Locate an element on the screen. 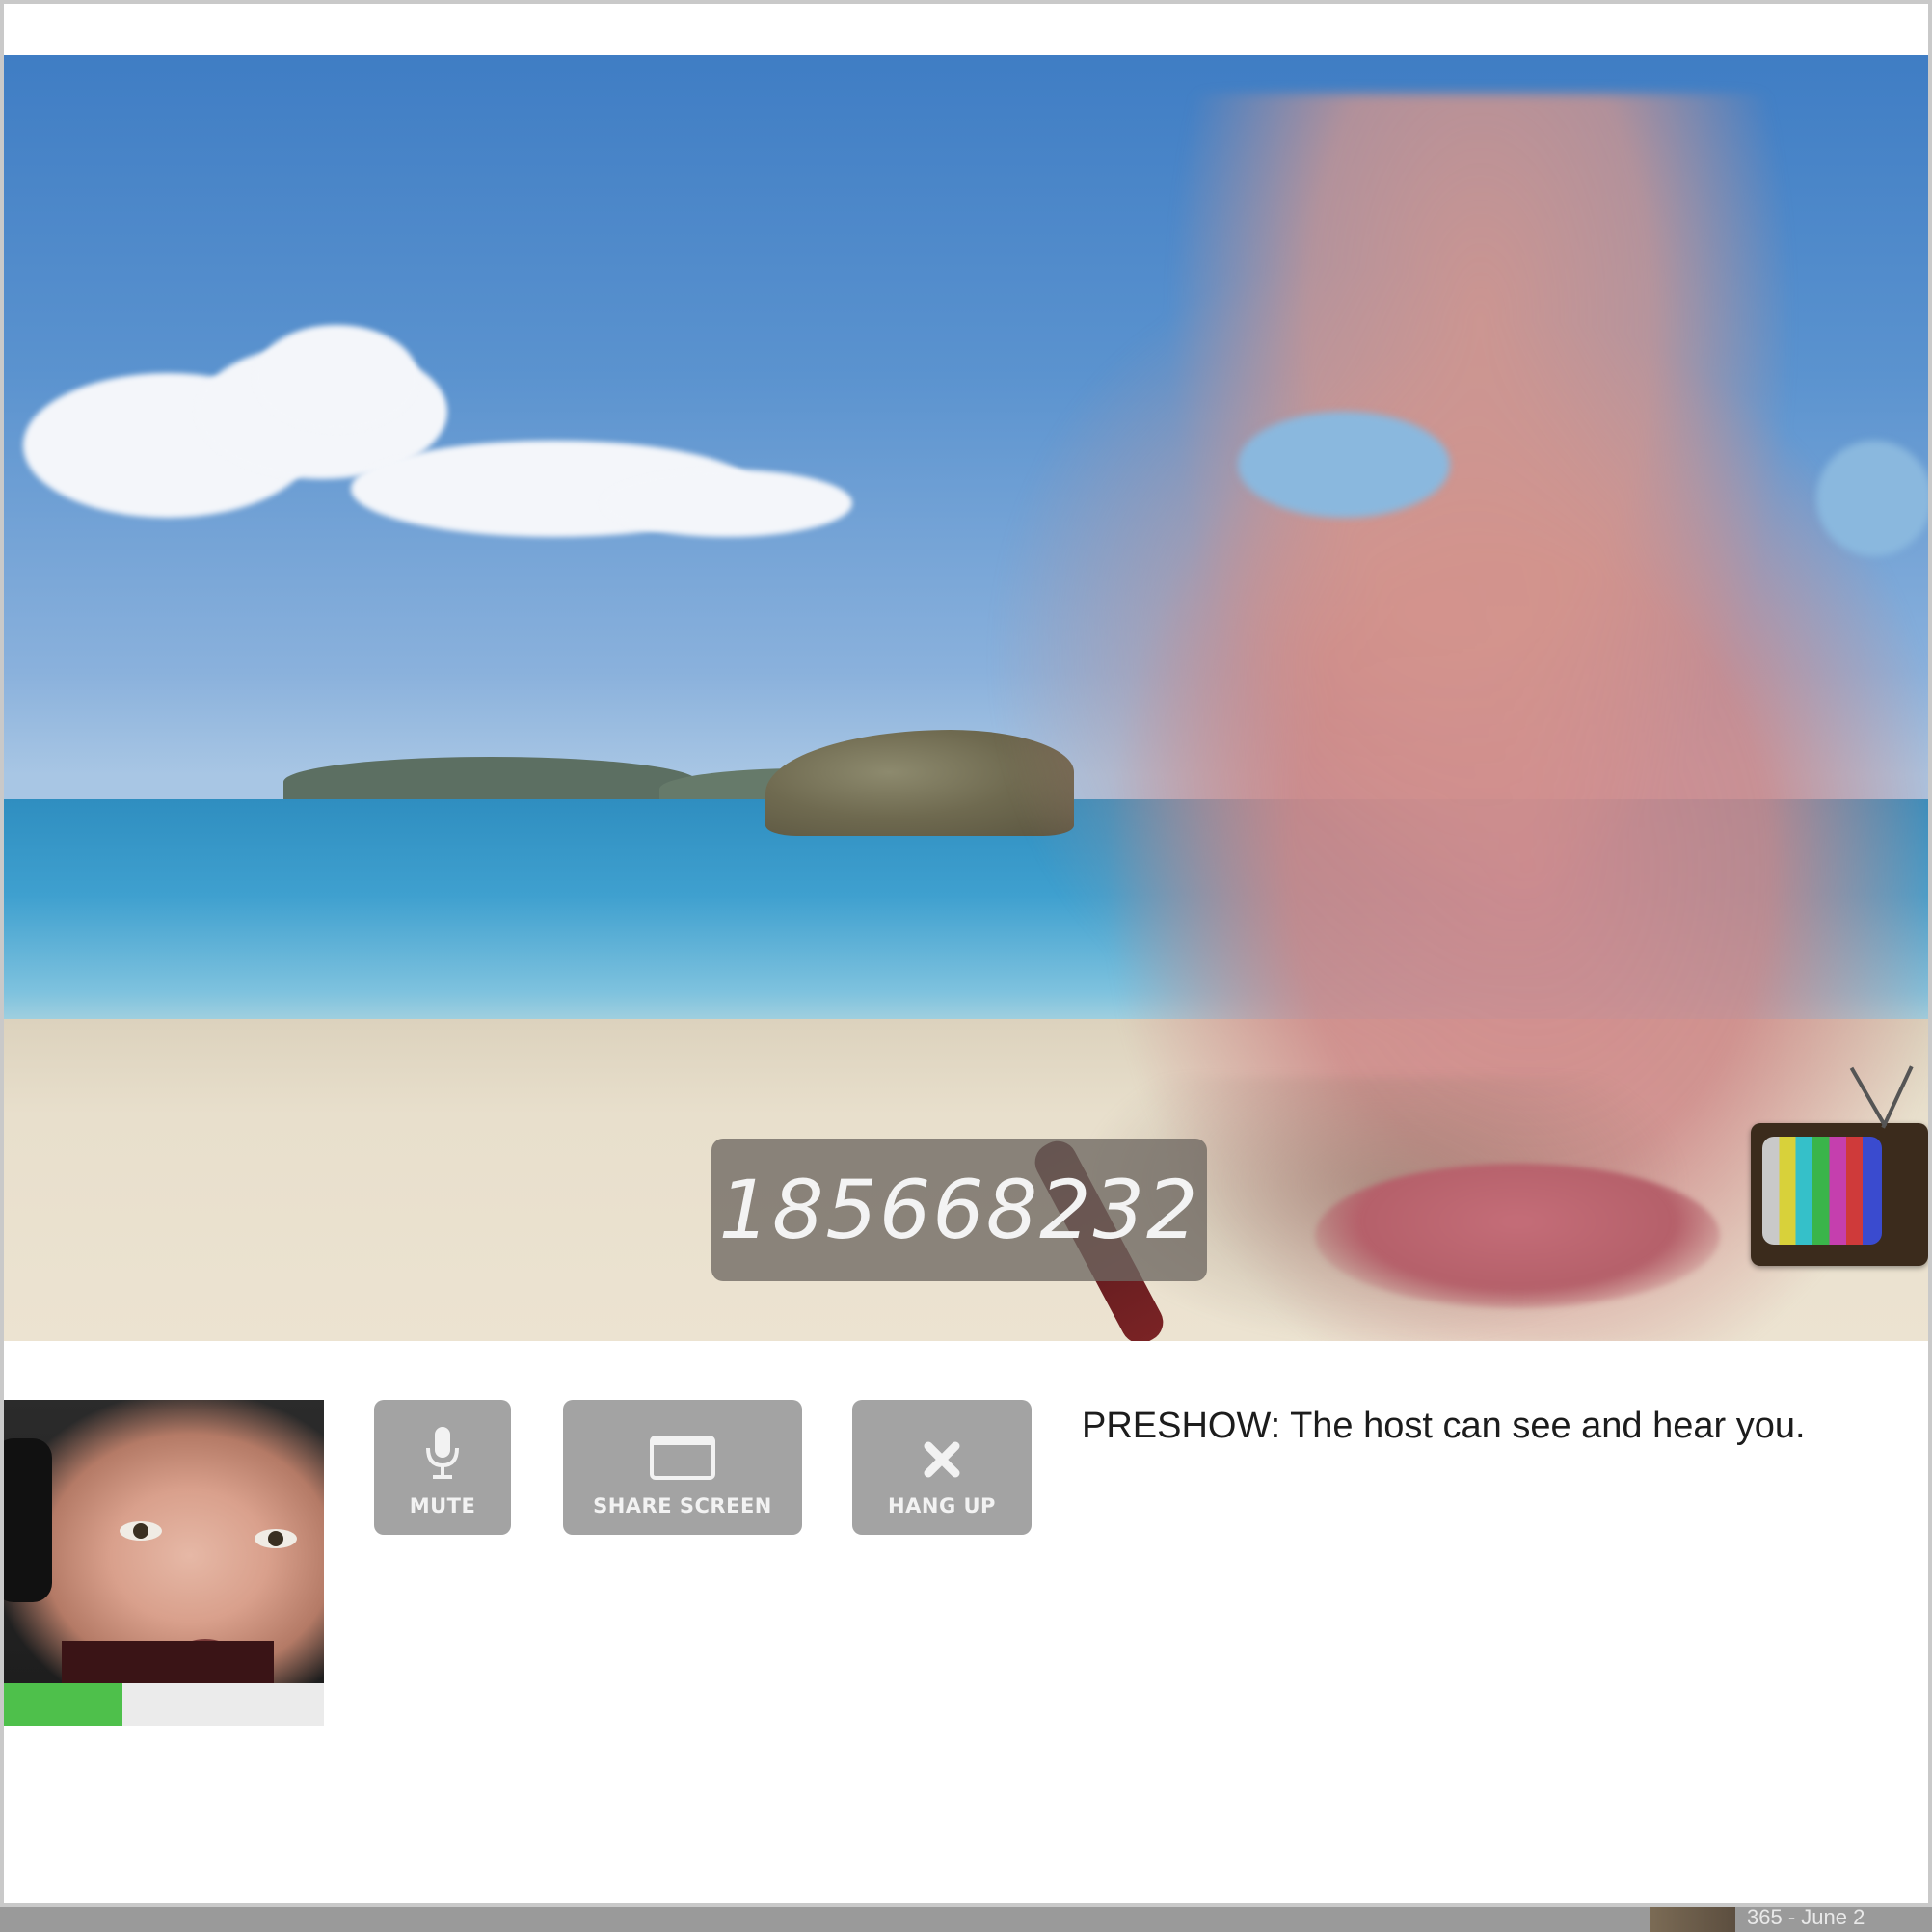  hang-up-label: HANG UP is located at coordinates (942, 1506).